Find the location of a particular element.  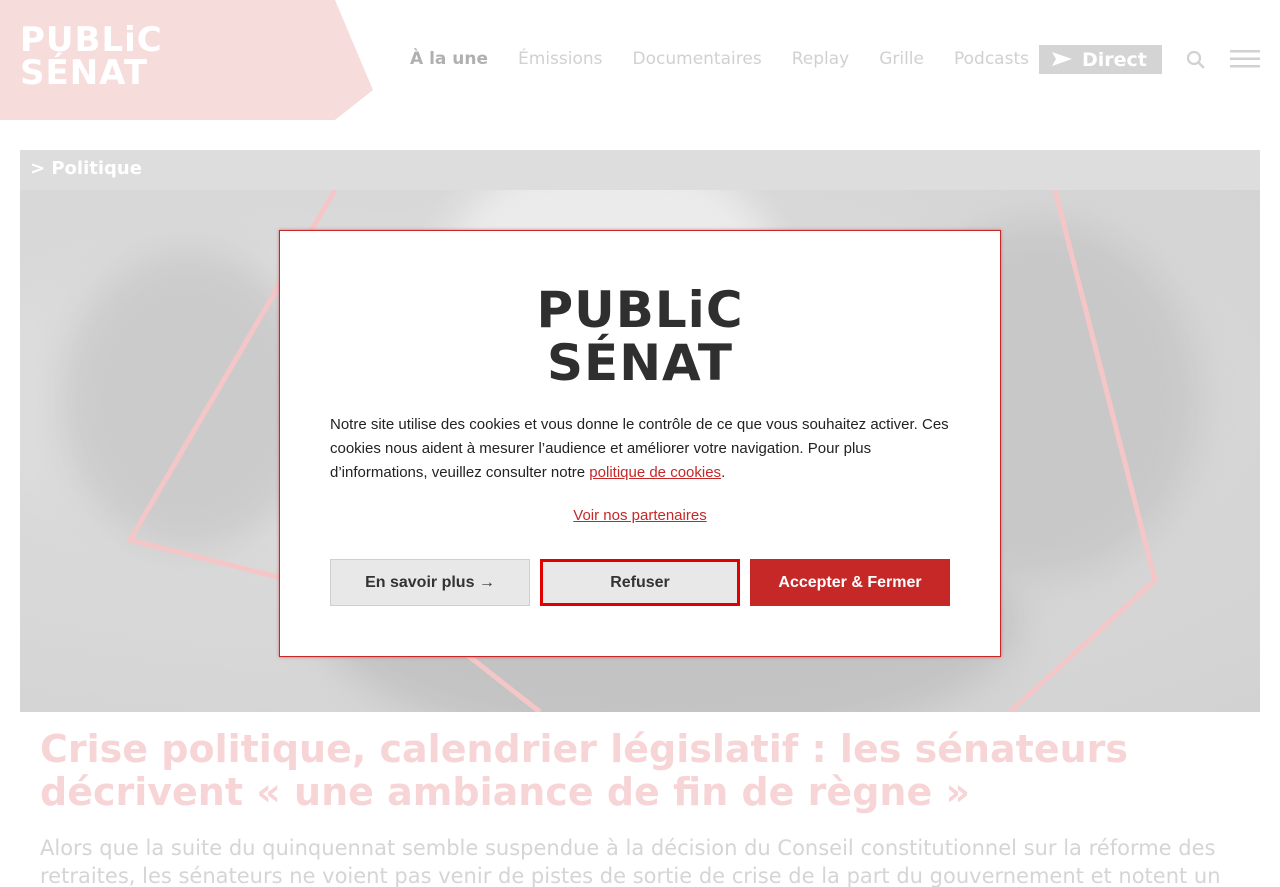

cookie-notice-end: . is located at coordinates (723, 472).